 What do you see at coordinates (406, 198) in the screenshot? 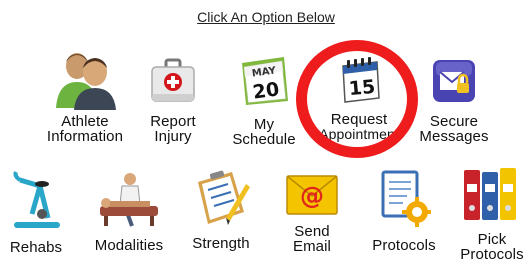
I see `protocol-document-icon` at bounding box center [406, 198].